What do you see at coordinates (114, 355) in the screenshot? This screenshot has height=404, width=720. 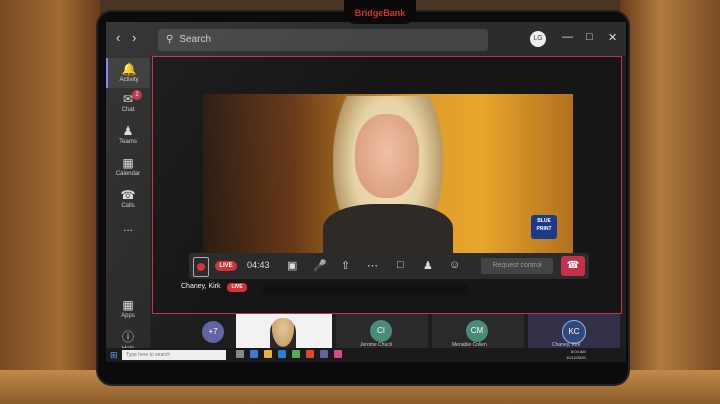 I see `windows-start-icon: ⊞` at bounding box center [114, 355].